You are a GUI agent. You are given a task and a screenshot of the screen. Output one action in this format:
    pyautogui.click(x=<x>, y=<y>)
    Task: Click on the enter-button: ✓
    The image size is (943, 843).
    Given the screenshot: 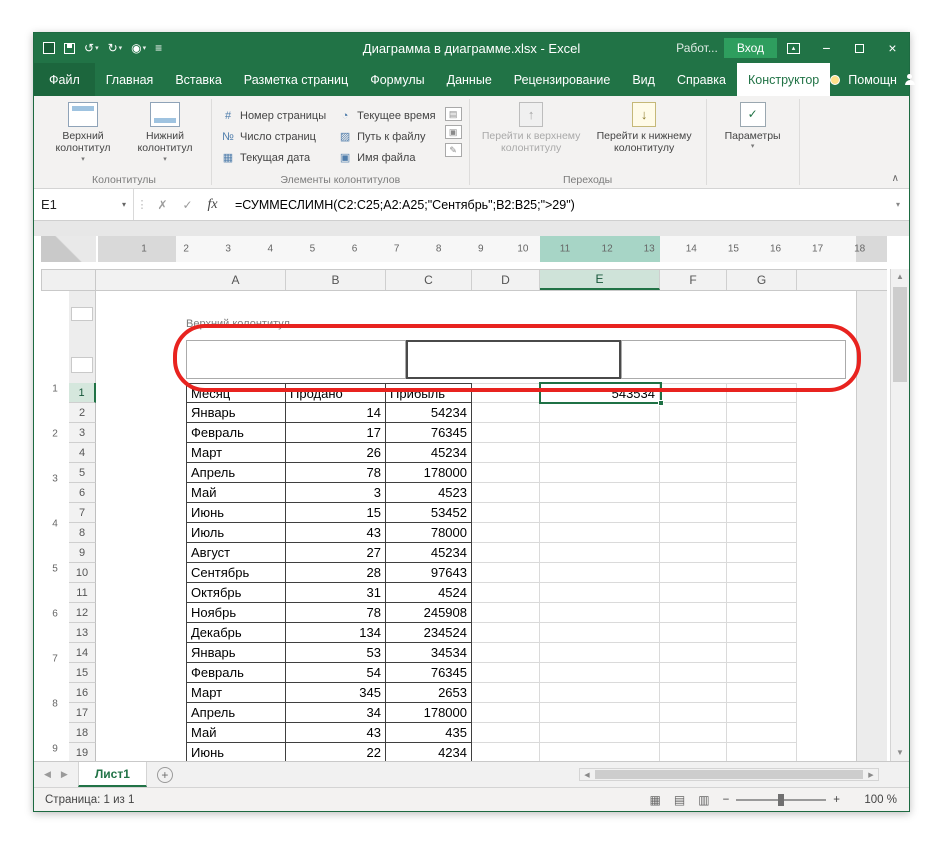 What is the action you would take?
    pyautogui.click(x=187, y=204)
    